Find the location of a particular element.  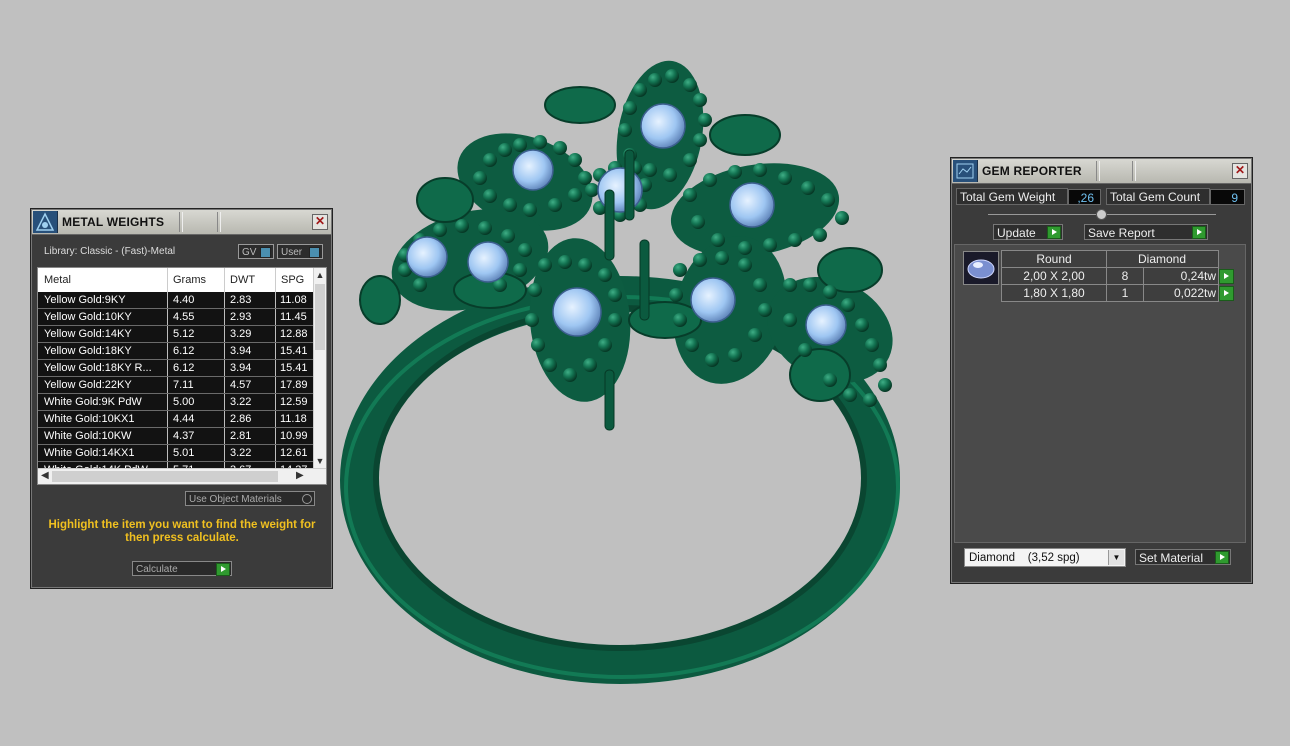

gem-table-header: Round Diamond is located at coordinates (1110, 259).